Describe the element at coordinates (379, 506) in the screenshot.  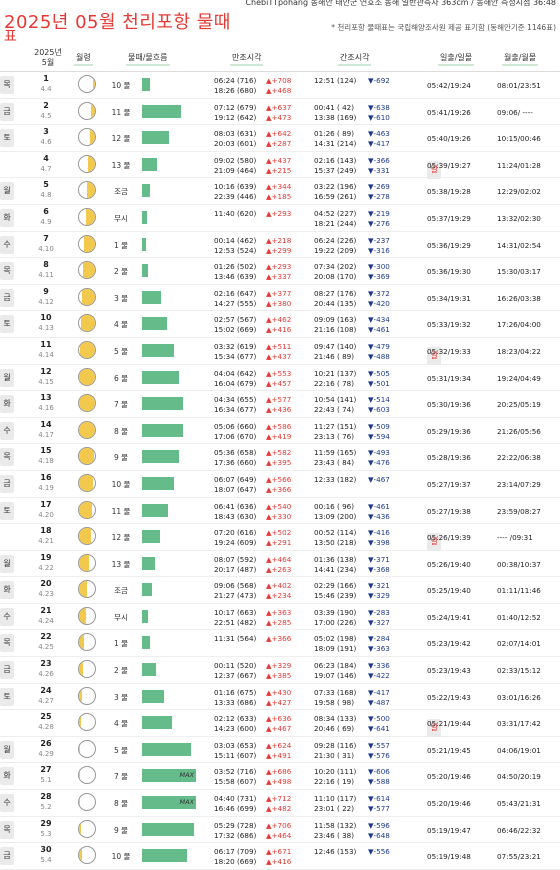
I see `low-tide-1-diff: ▼-461` at that location.